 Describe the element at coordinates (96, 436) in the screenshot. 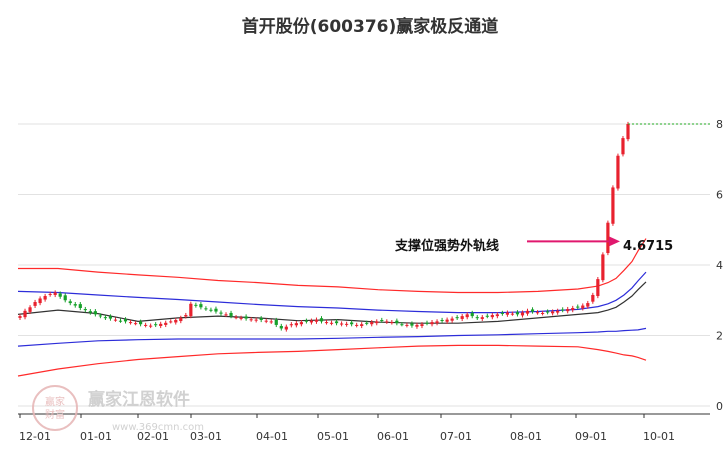

I see `x-tick-label: 01-01` at that location.